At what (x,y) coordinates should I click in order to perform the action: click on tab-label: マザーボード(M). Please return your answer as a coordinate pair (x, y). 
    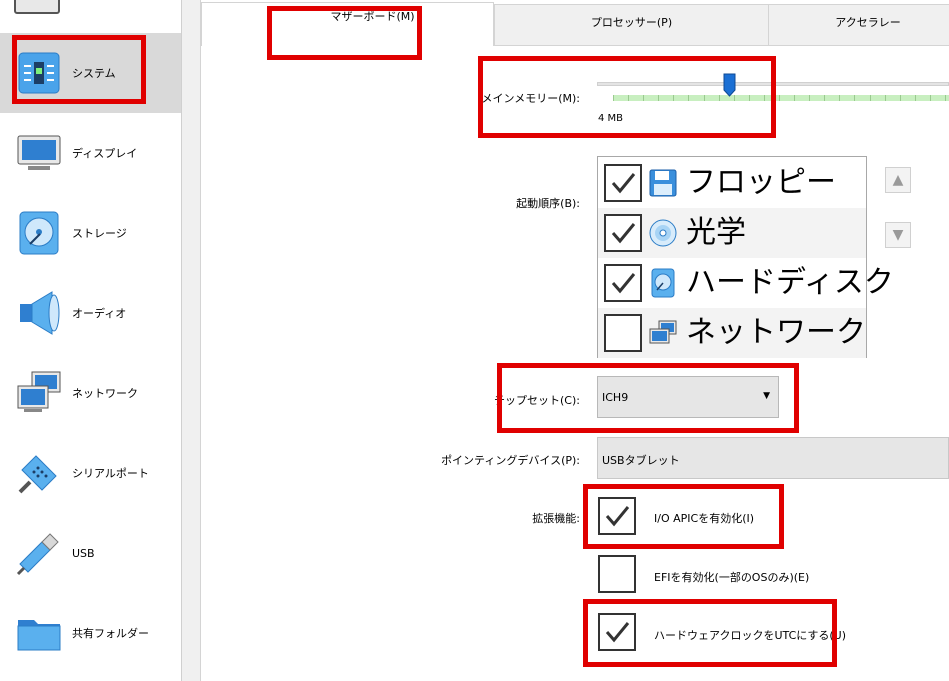
    Looking at the image, I should click on (372, 16).